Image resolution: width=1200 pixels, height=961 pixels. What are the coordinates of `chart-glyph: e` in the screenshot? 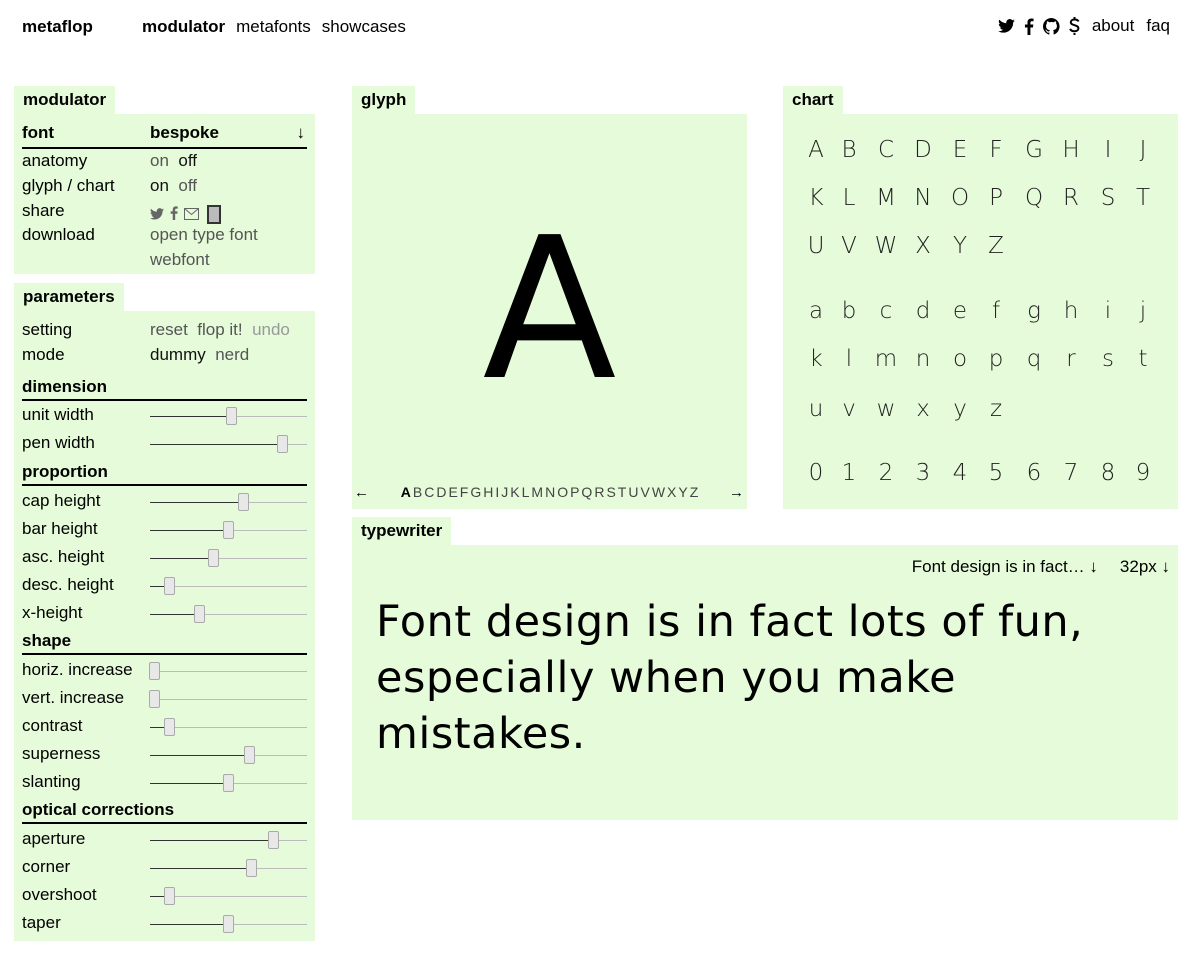 It's located at (960, 311).